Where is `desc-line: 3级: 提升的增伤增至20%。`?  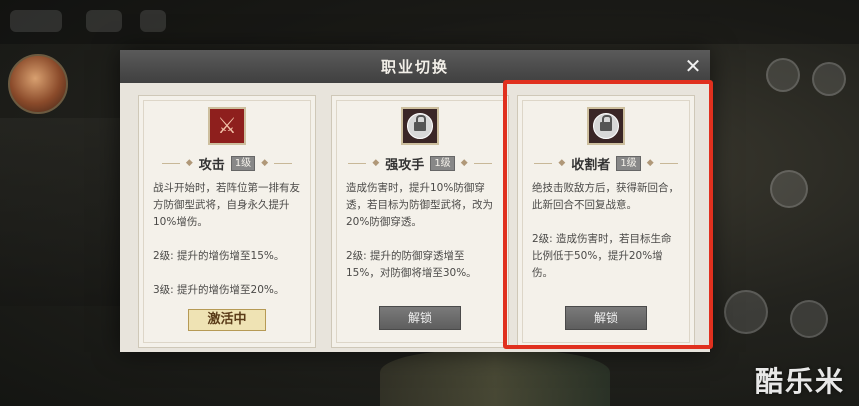
desc-line: 3级: 提升的增伤增至20%。 is located at coordinates (219, 290).